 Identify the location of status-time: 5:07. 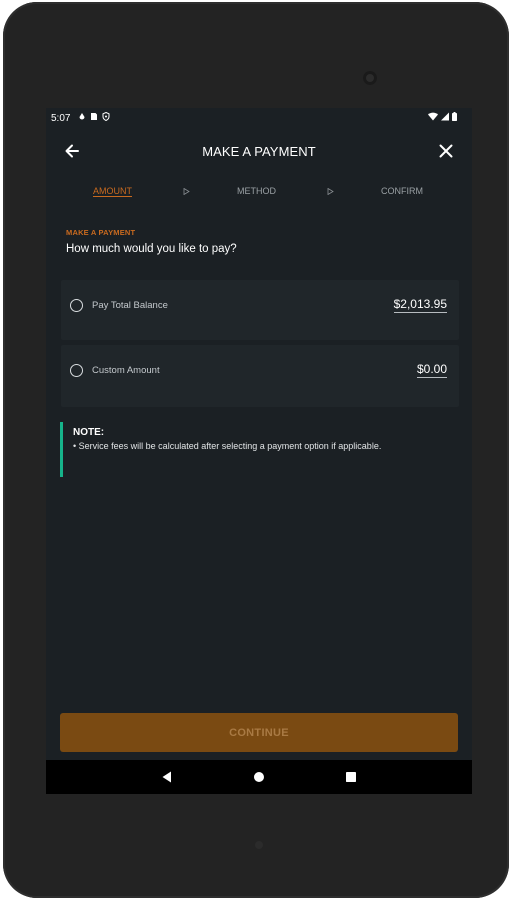
(61, 118).